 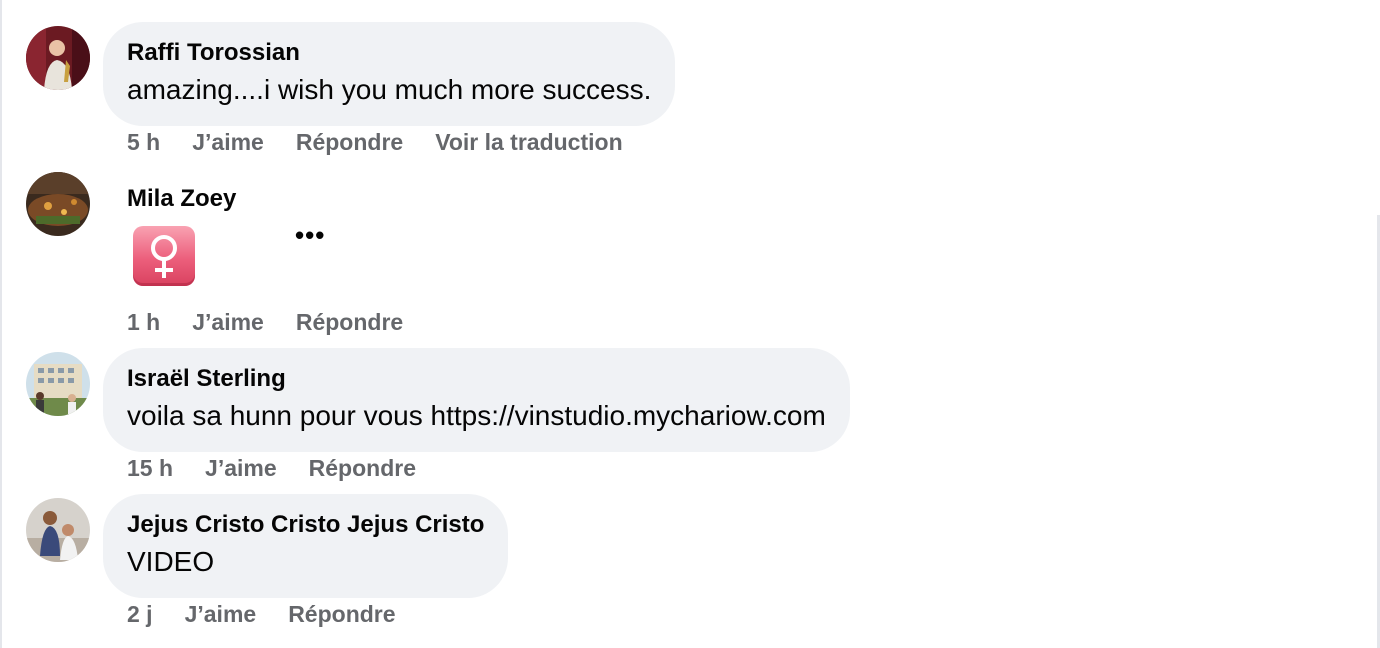 What do you see at coordinates (171, 561) in the screenshot?
I see `comment-text: VIDEO` at bounding box center [171, 561].